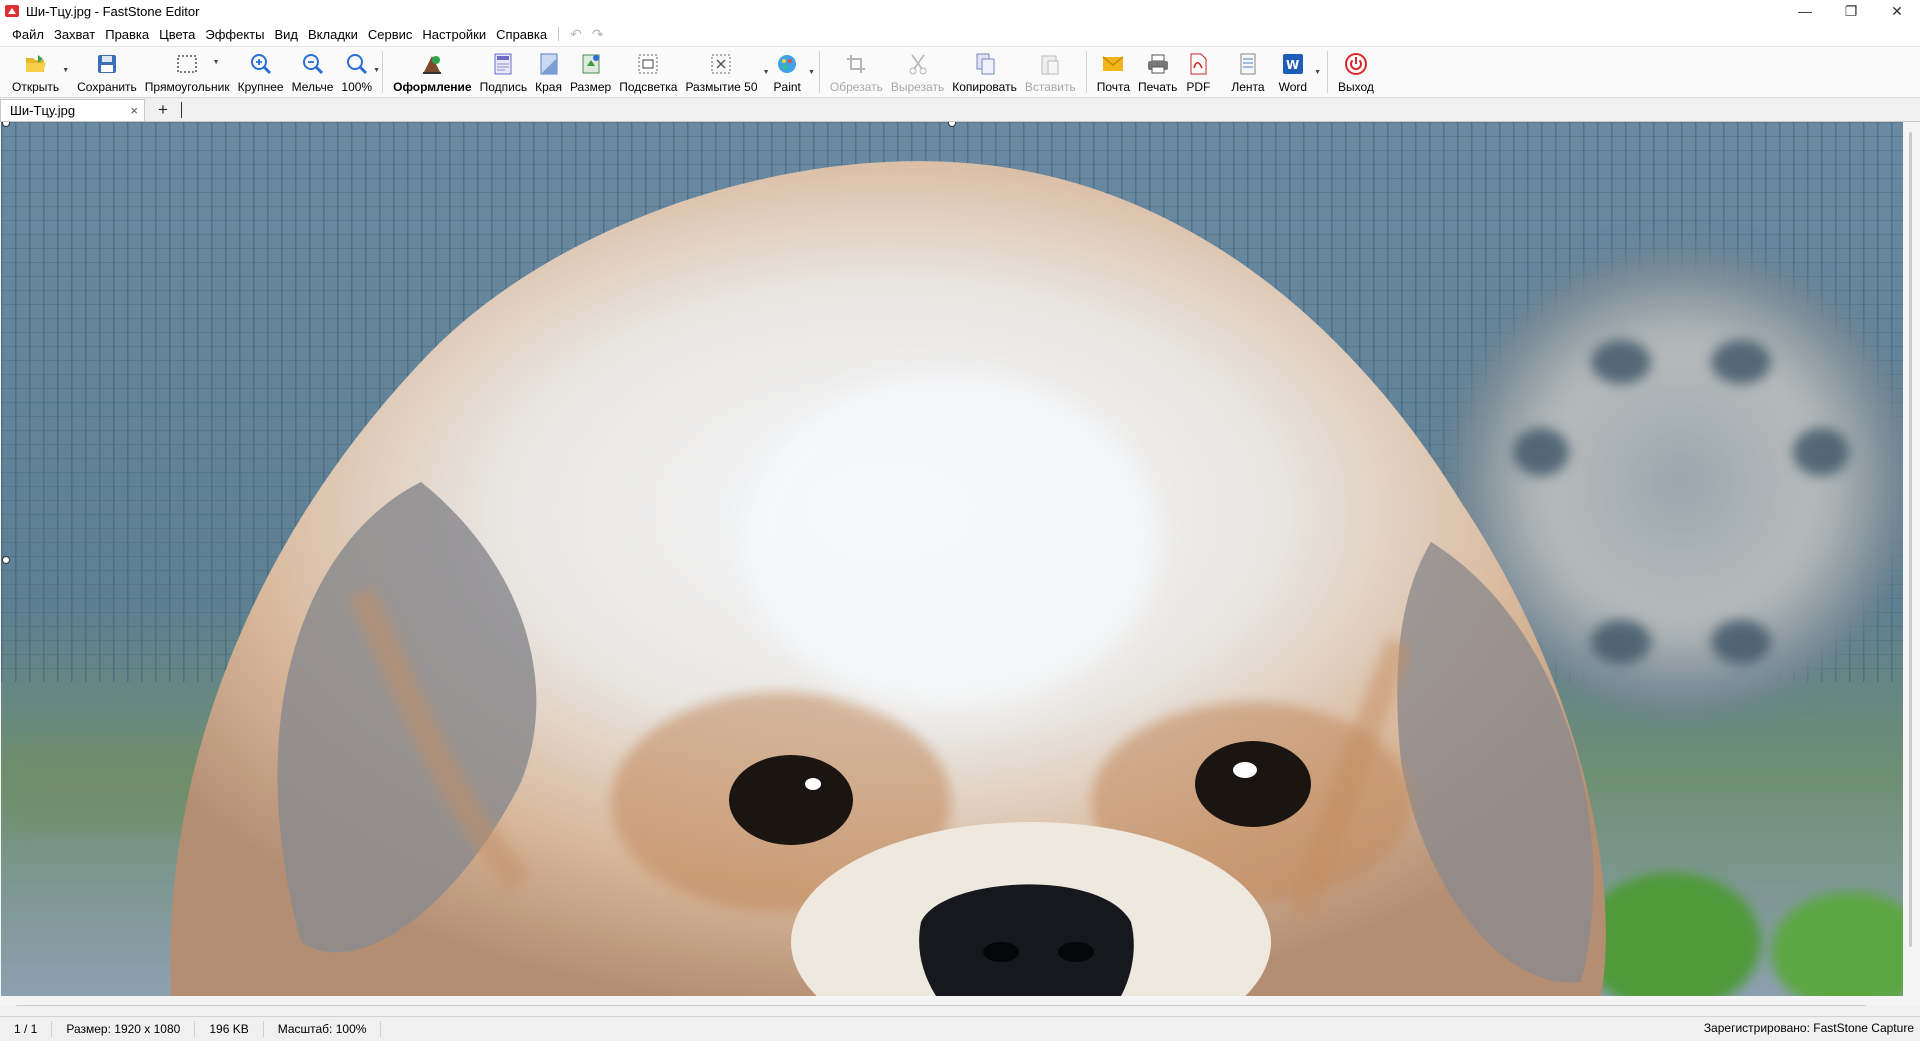  I want to click on zoom-dropdown-icon: ▼, so click(376, 70).